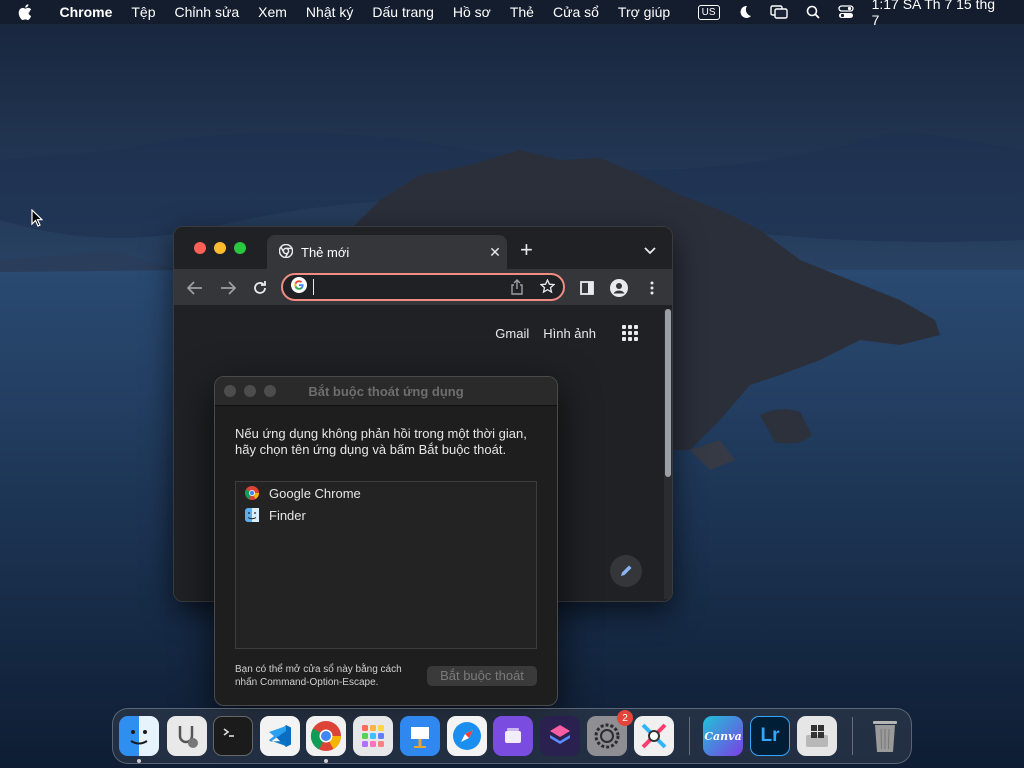  I want to click on menu-app-name: Chrome, so click(86, 12).